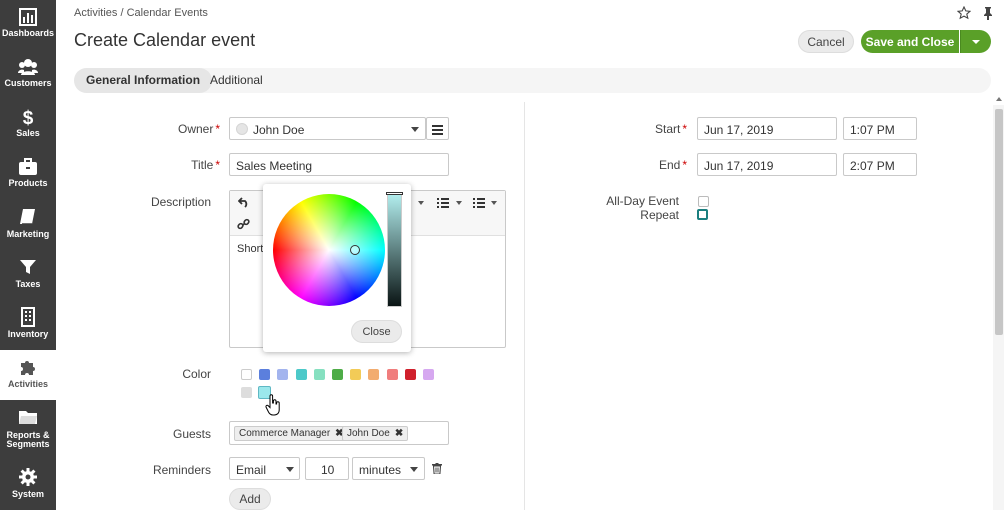 The image size is (1004, 510). I want to click on scroll-up-arrow-icon, so click(999, 99).